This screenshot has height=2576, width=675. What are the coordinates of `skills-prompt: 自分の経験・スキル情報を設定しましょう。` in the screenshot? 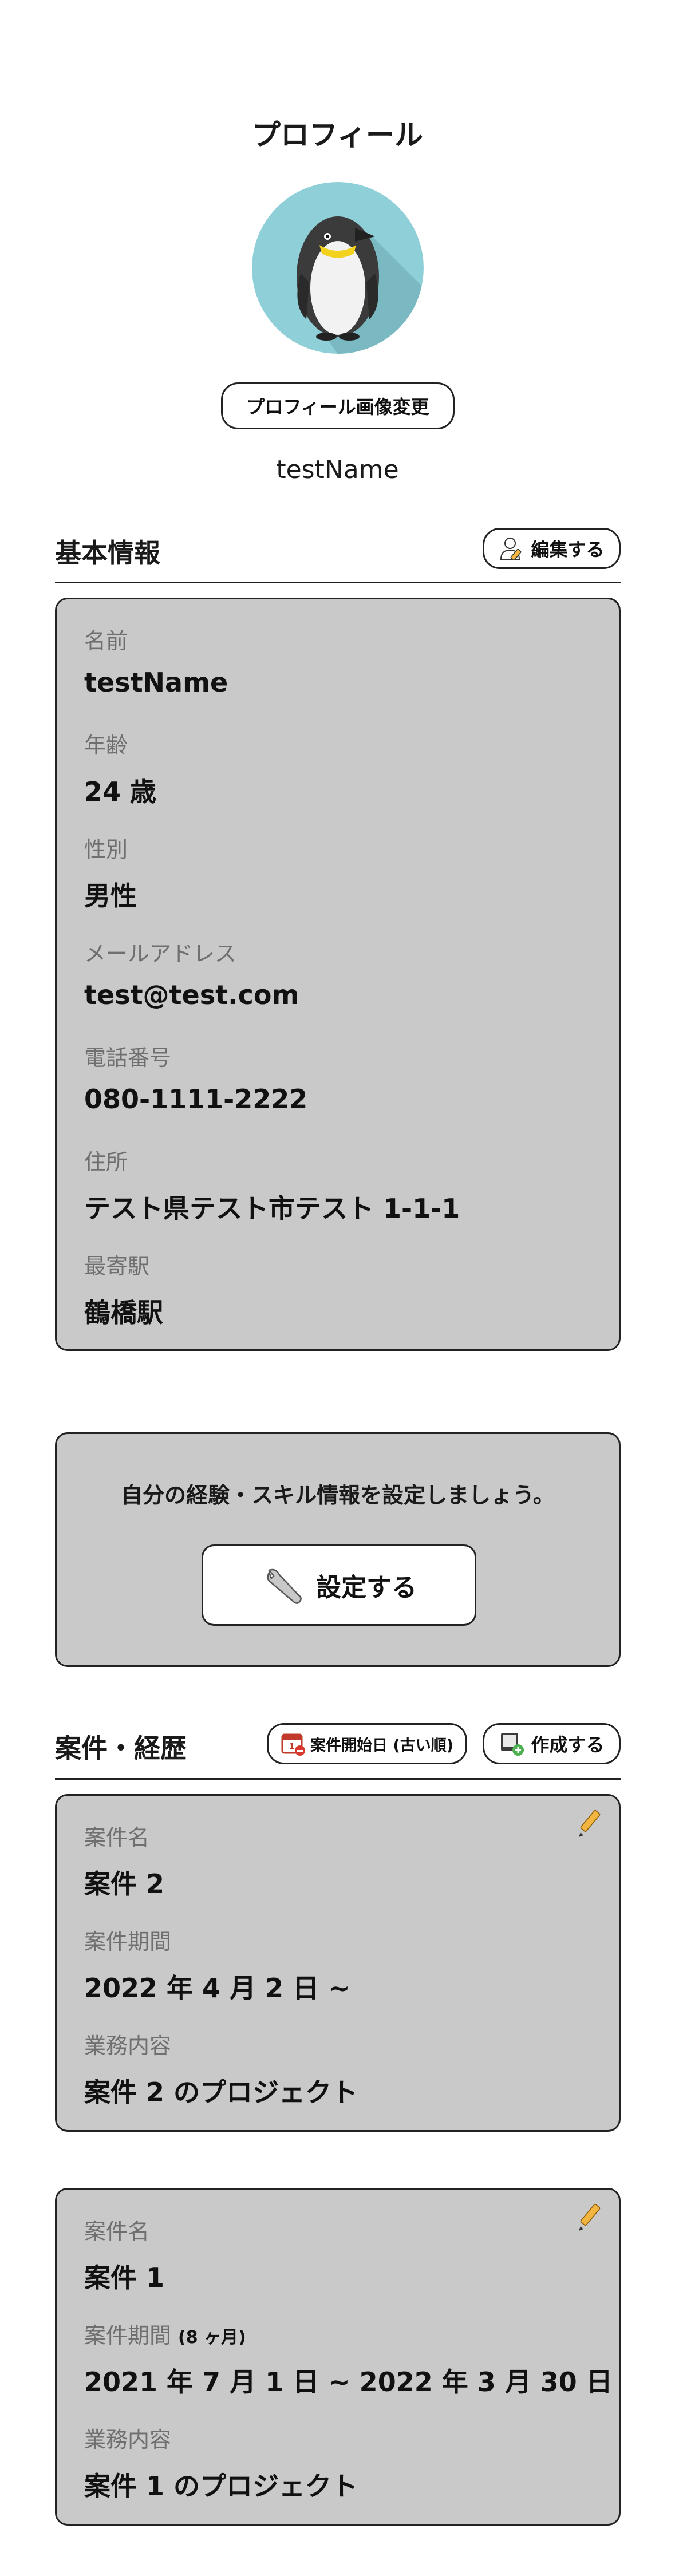 It's located at (338, 1495).